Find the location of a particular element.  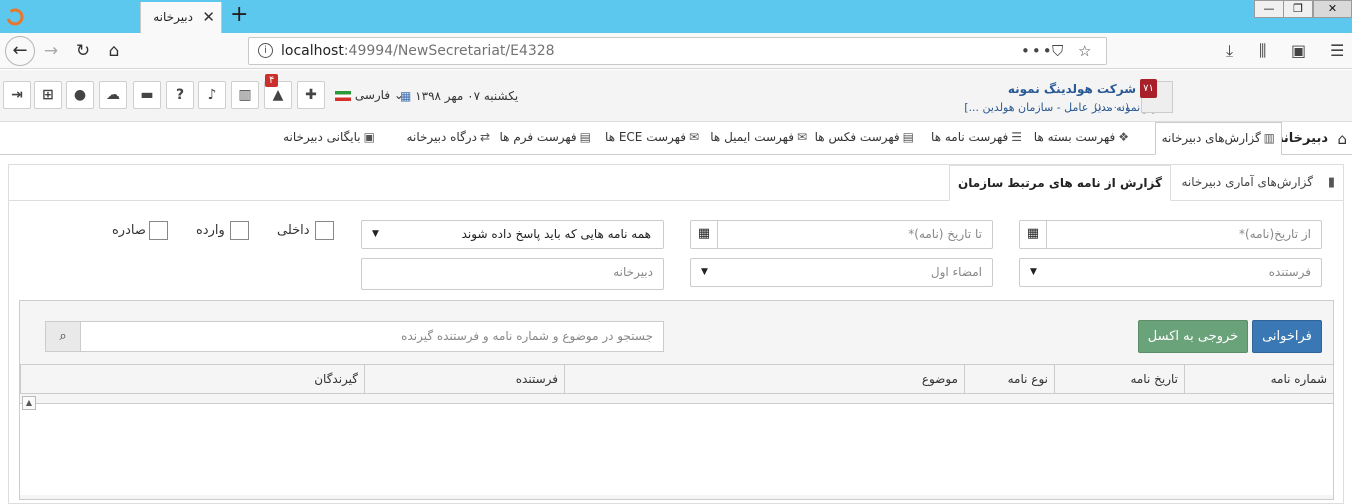

archive-icon: ▣ is located at coordinates (369, 137).